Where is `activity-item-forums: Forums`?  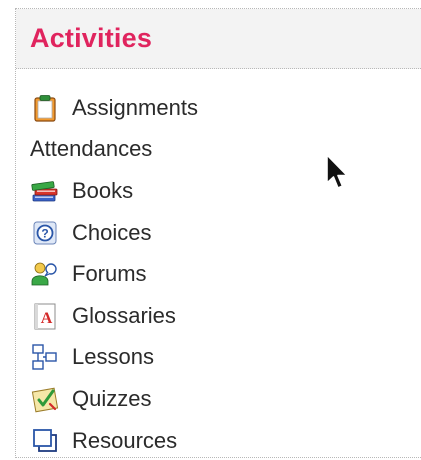 activity-item-forums: Forums is located at coordinates (114, 274).